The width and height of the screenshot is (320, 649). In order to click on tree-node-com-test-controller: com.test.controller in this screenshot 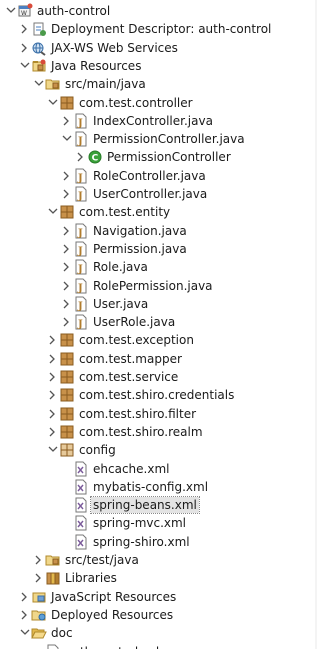, I will do `click(158, 103)`.